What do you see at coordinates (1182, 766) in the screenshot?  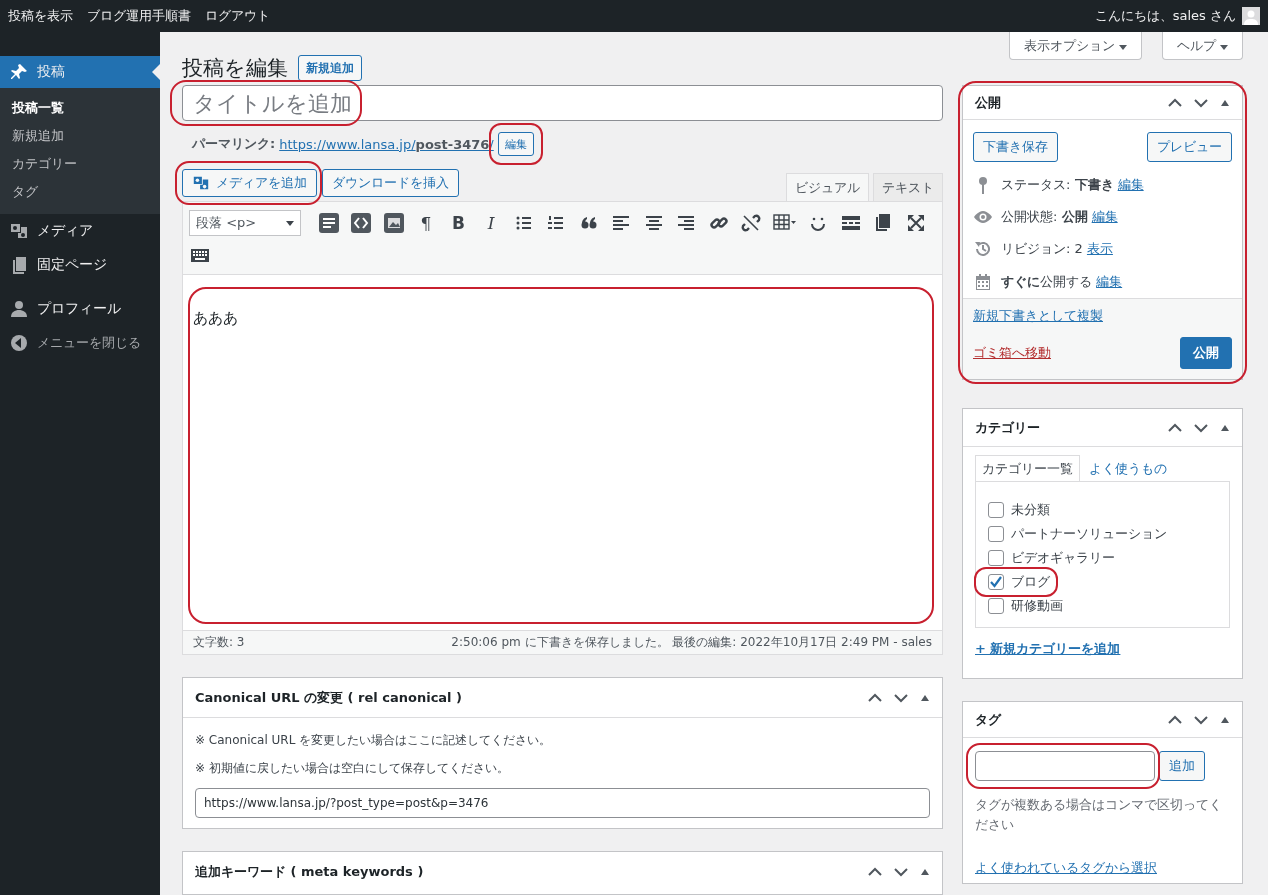 I see `add-tag-button: 追加` at bounding box center [1182, 766].